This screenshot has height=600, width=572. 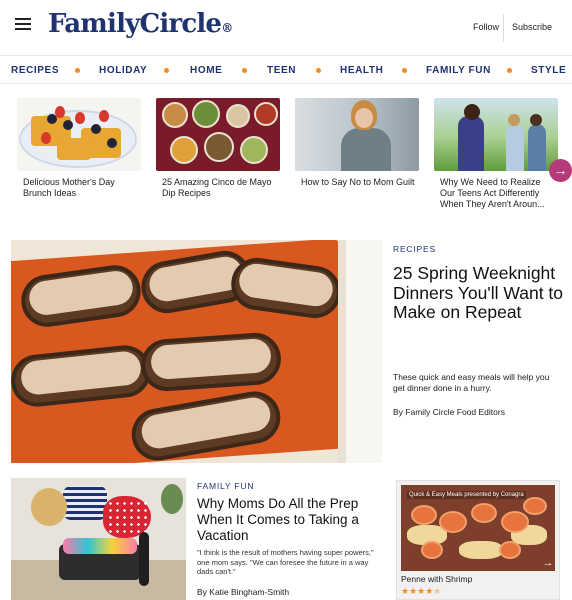 What do you see at coordinates (35, 70) in the screenshot?
I see `nav-item-recipes: RECIPES` at bounding box center [35, 70].